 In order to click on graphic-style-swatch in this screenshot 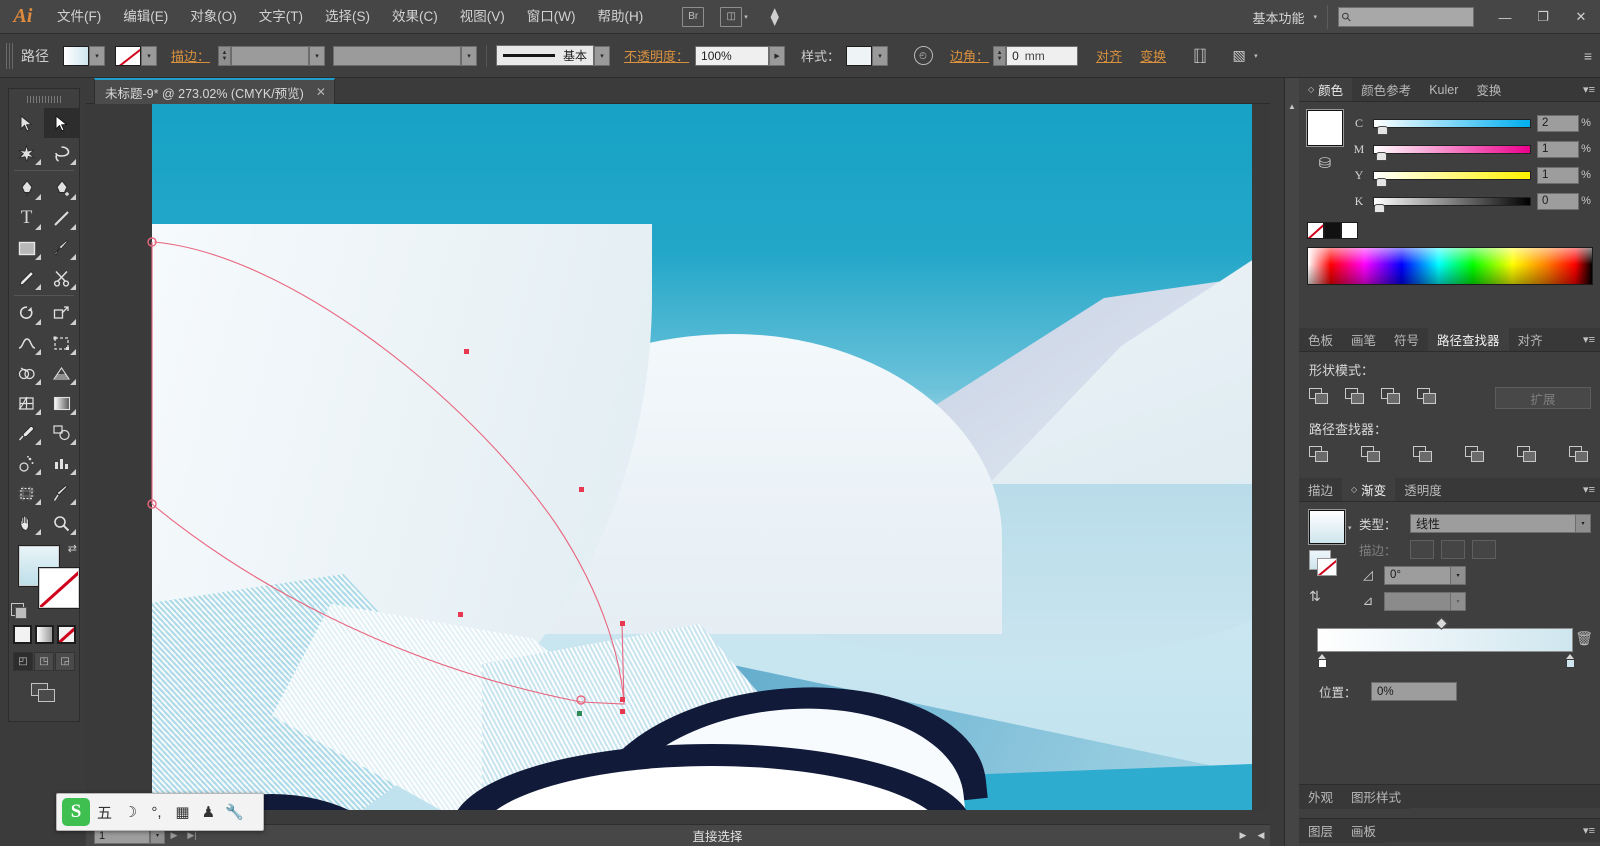, I will do `click(859, 55)`.